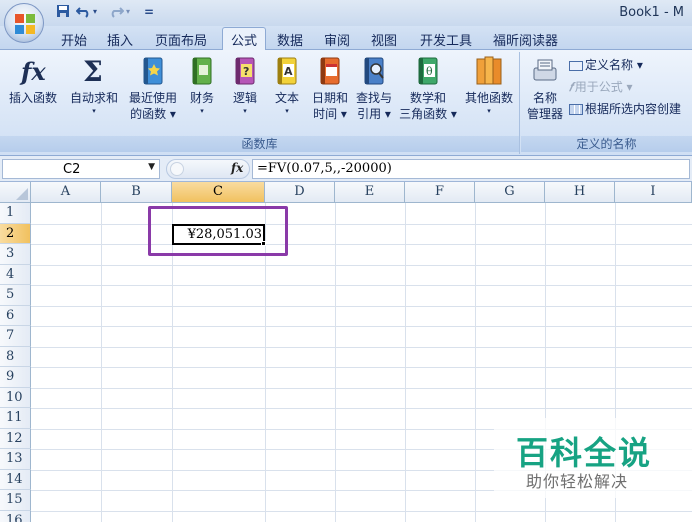 The image size is (692, 522). Describe the element at coordinates (15, 516) in the screenshot. I see `row-header-16: 16` at that location.